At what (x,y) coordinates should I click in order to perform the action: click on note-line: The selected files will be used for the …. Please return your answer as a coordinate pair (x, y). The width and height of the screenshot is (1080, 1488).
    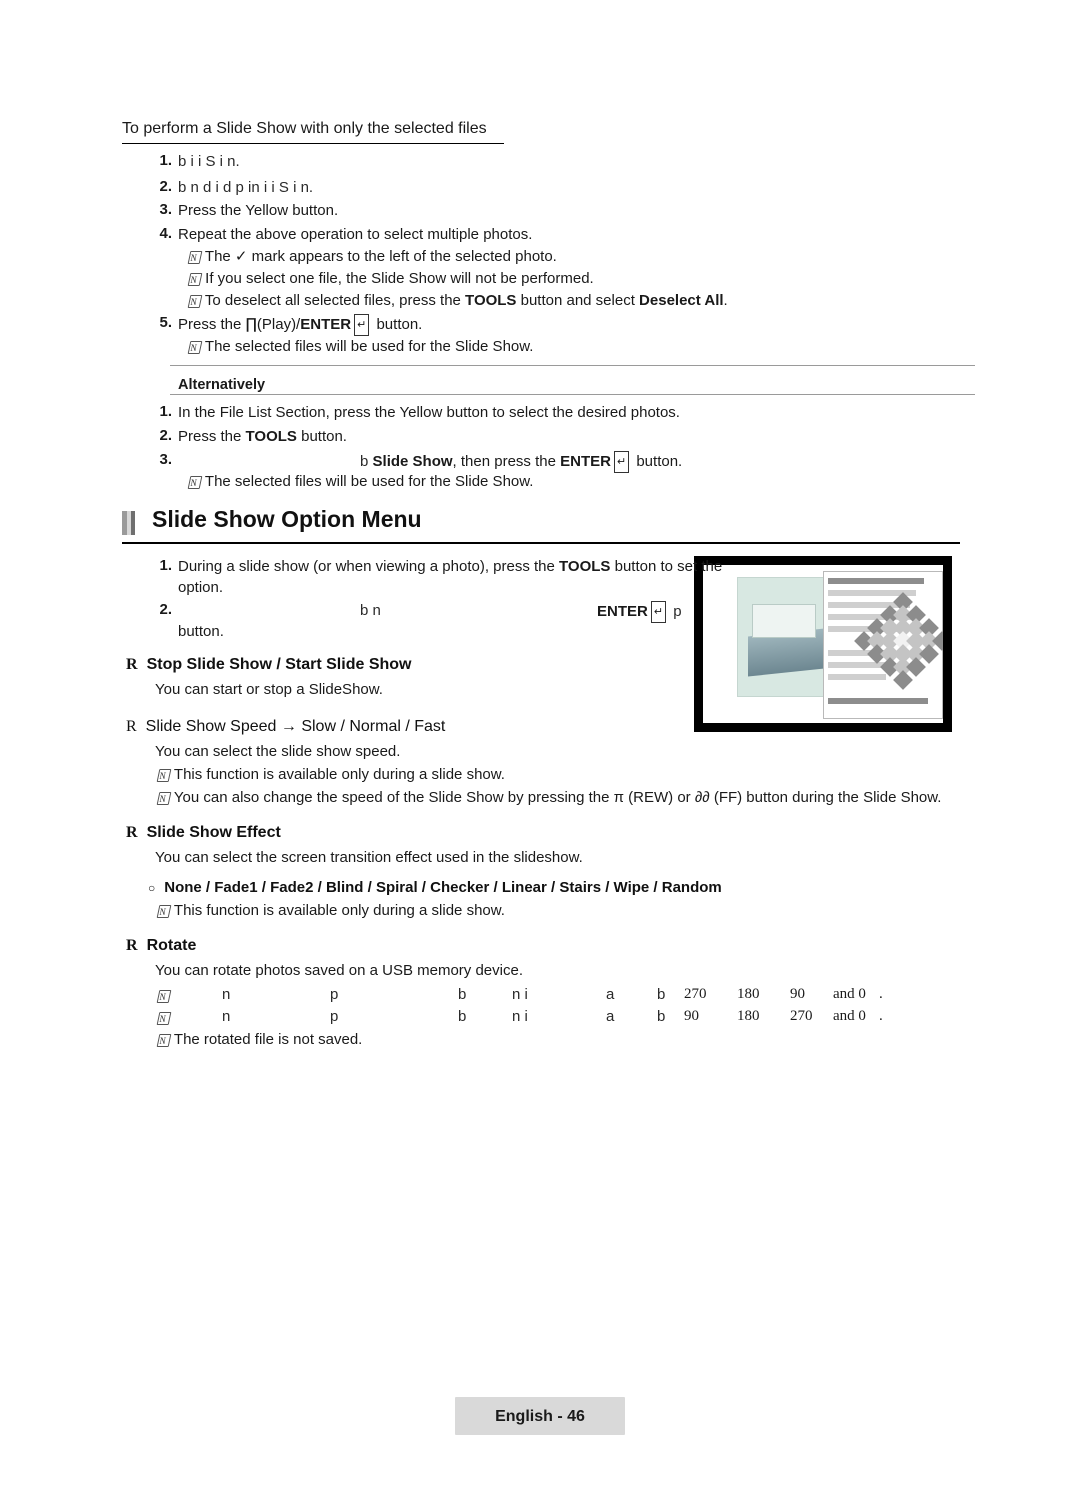
    Looking at the image, I should click on (361, 483).